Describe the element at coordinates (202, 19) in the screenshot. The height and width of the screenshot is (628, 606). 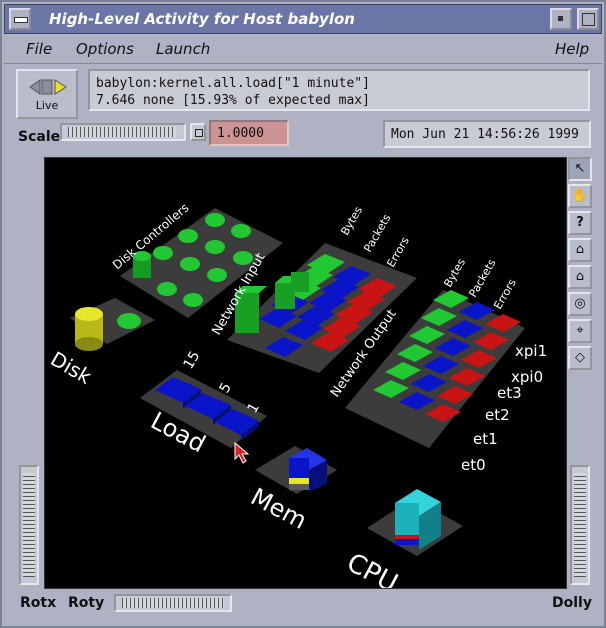
I see `window-title: High-Level Activity for Host babylon` at that location.